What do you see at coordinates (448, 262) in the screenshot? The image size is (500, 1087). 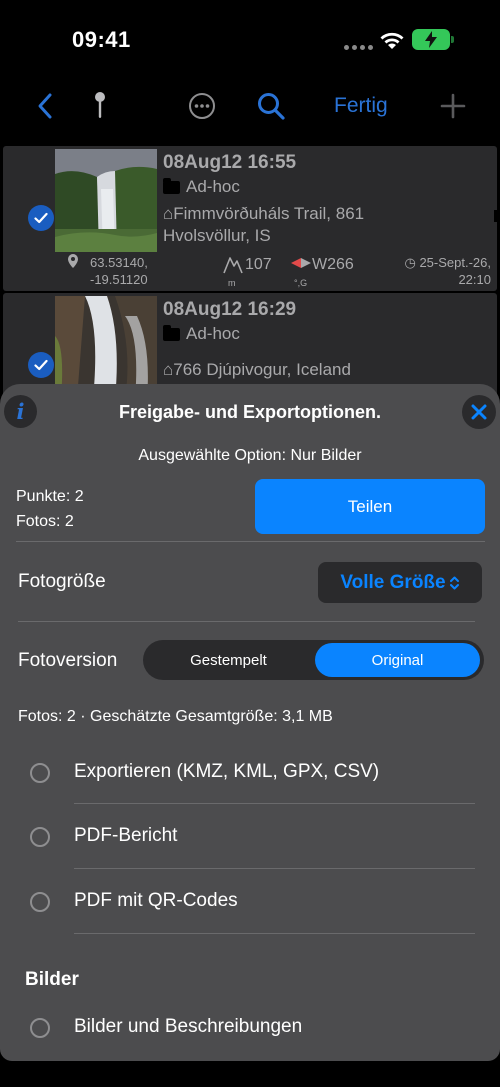 I see `date-line1: ◷ 25-Sept.-26,` at bounding box center [448, 262].